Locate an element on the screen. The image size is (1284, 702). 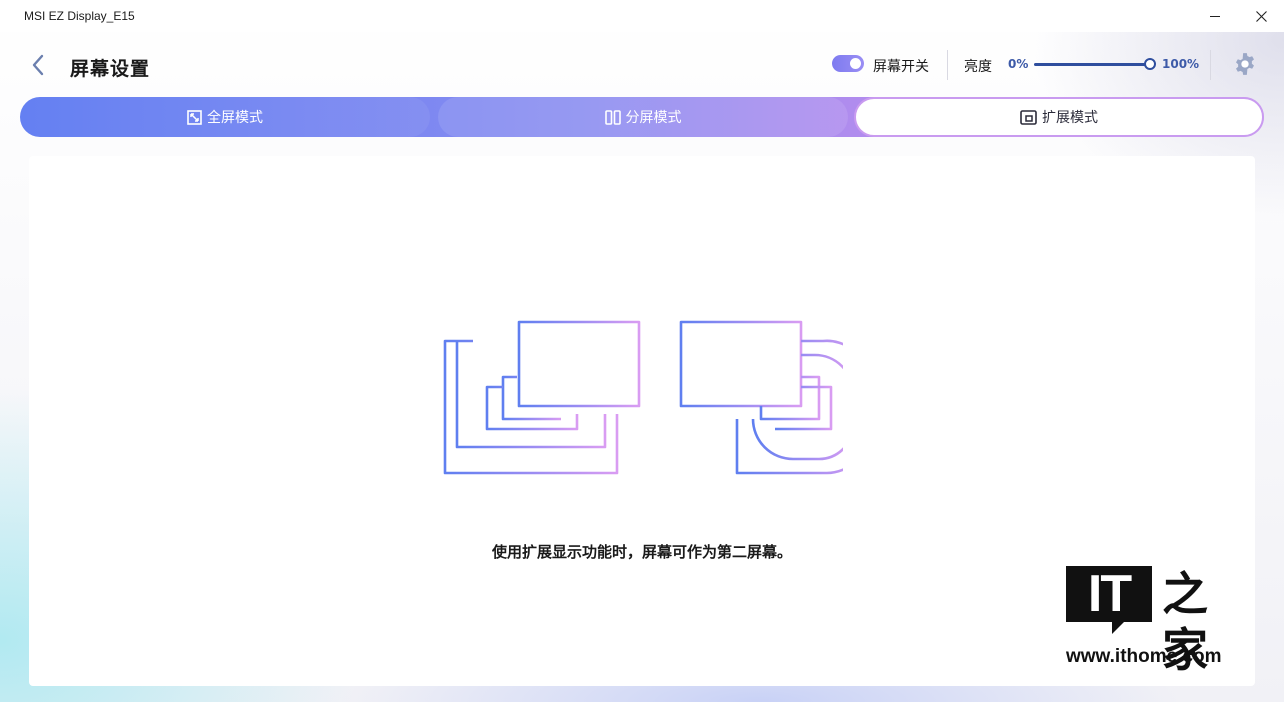
tab-label: 分屏模式 is located at coordinates (653, 118).